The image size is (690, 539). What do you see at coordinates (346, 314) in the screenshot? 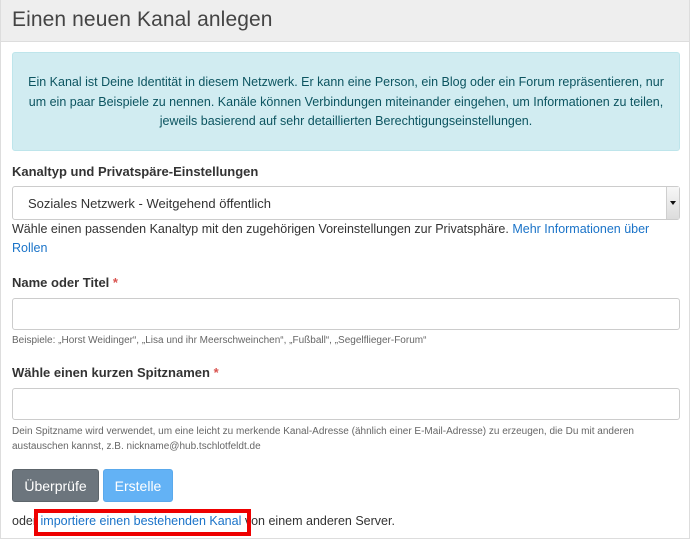
I see `name-input` at bounding box center [346, 314].